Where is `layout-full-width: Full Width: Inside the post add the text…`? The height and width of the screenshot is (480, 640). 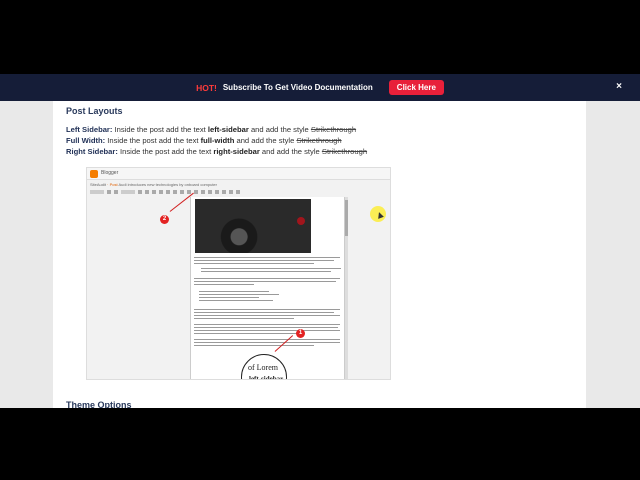 layout-full-width: Full Width: Inside the post add the text… is located at coordinates (204, 140).